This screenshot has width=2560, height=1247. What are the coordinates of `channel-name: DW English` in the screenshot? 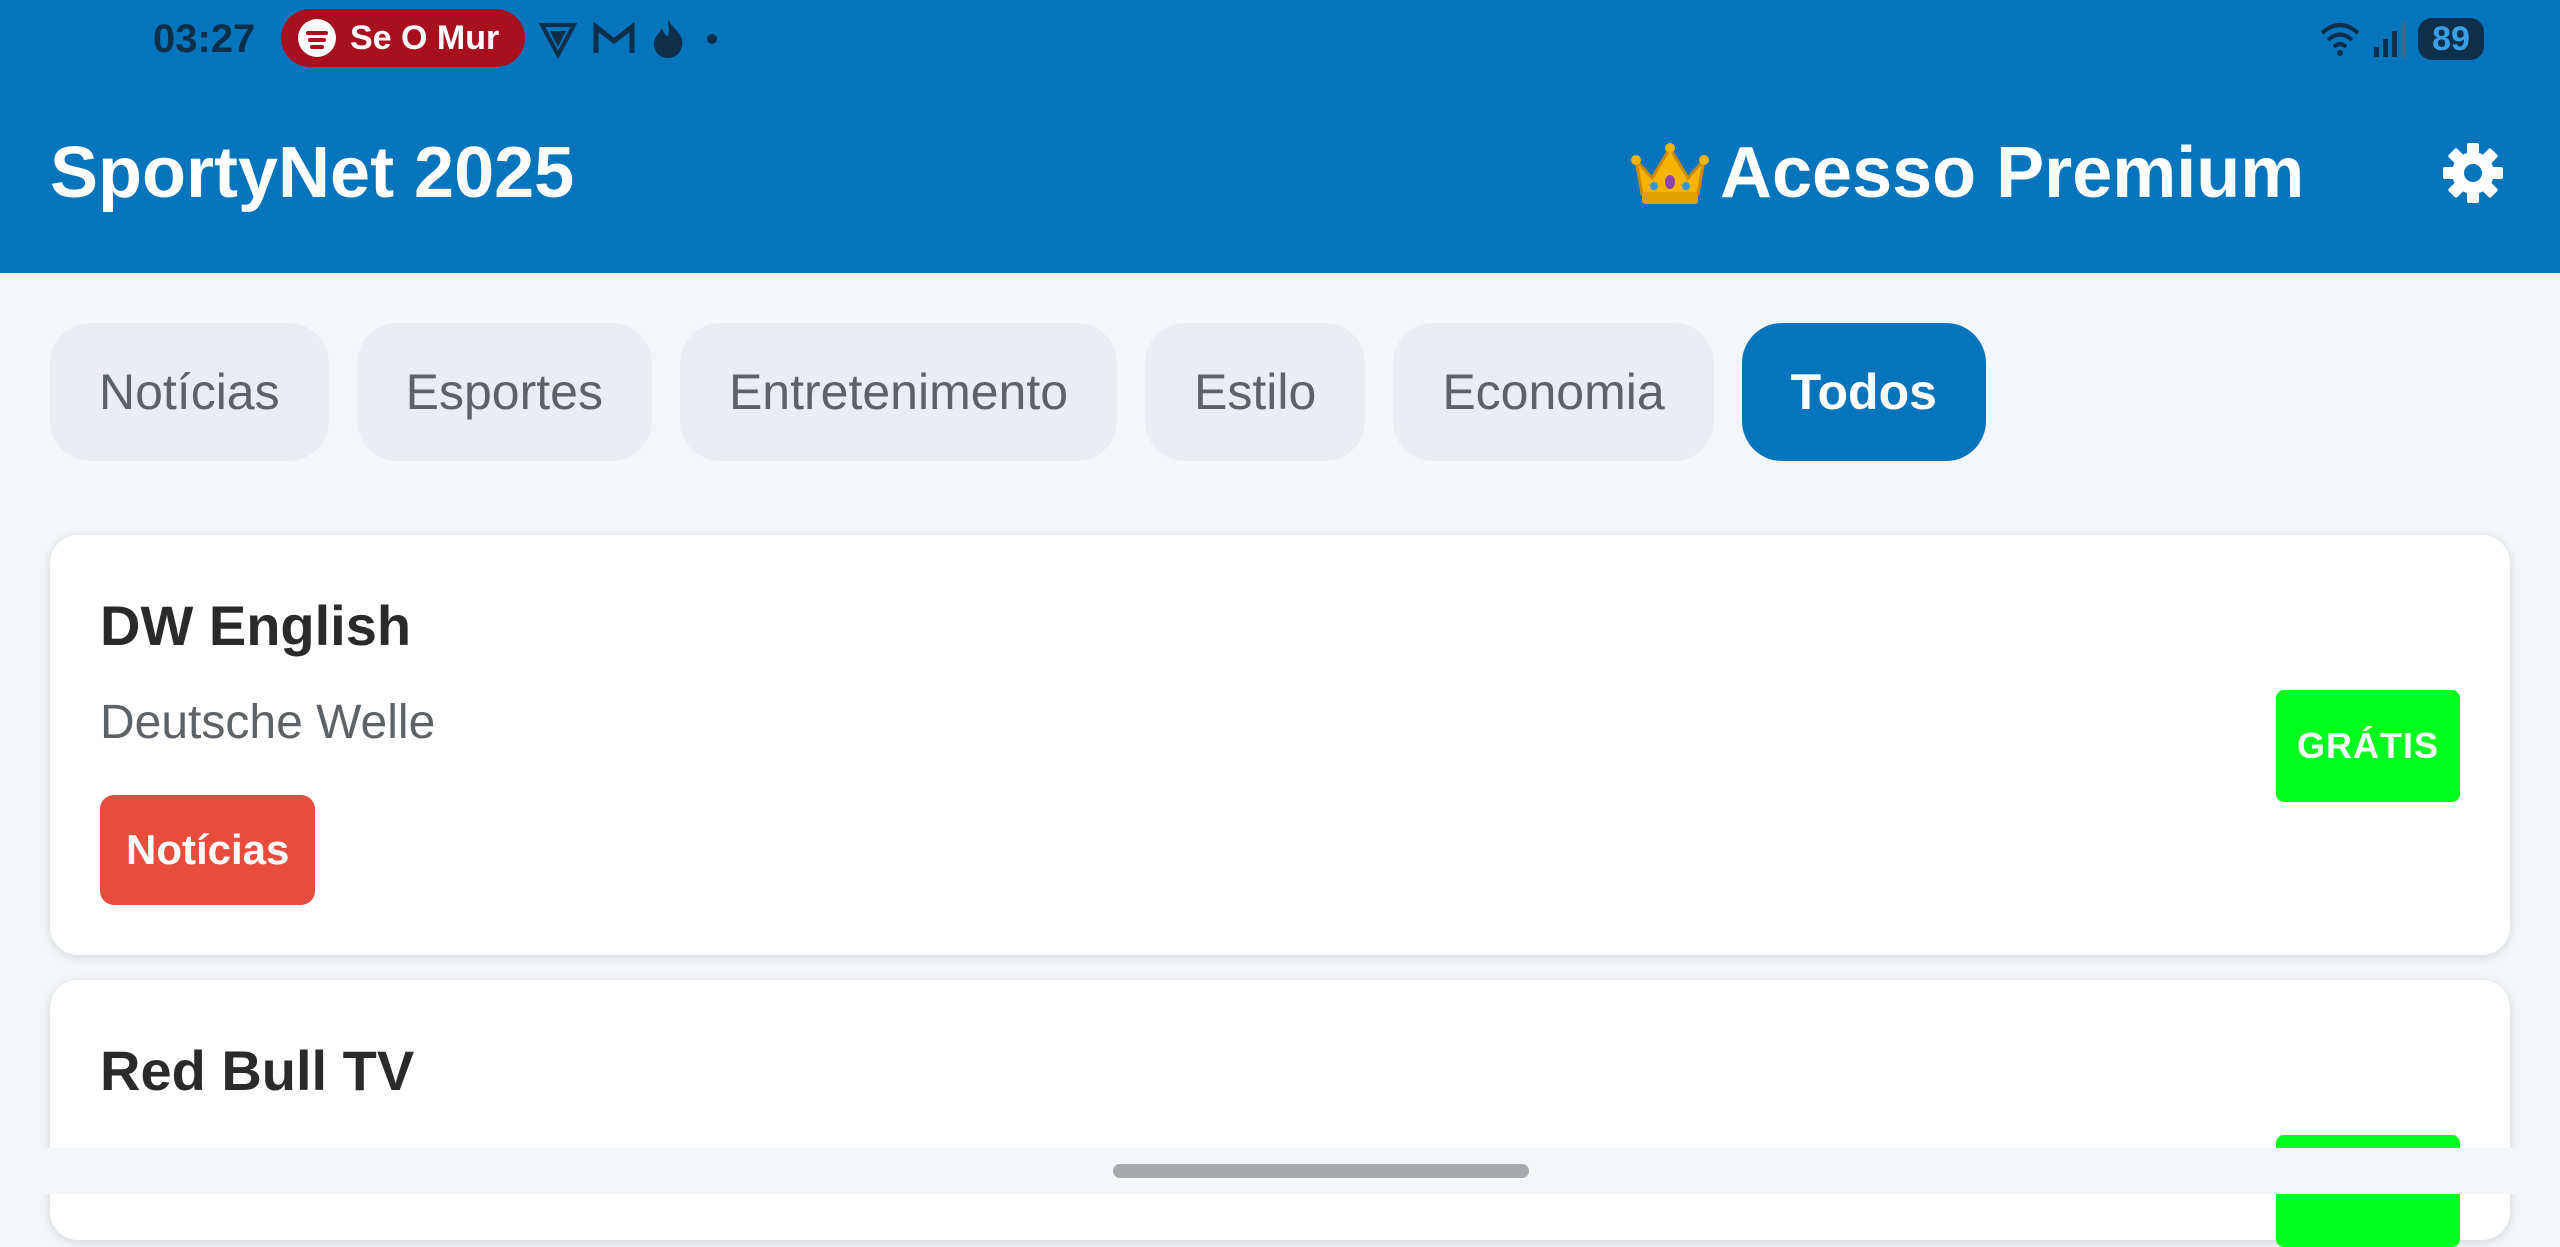 It's located at (256, 625).